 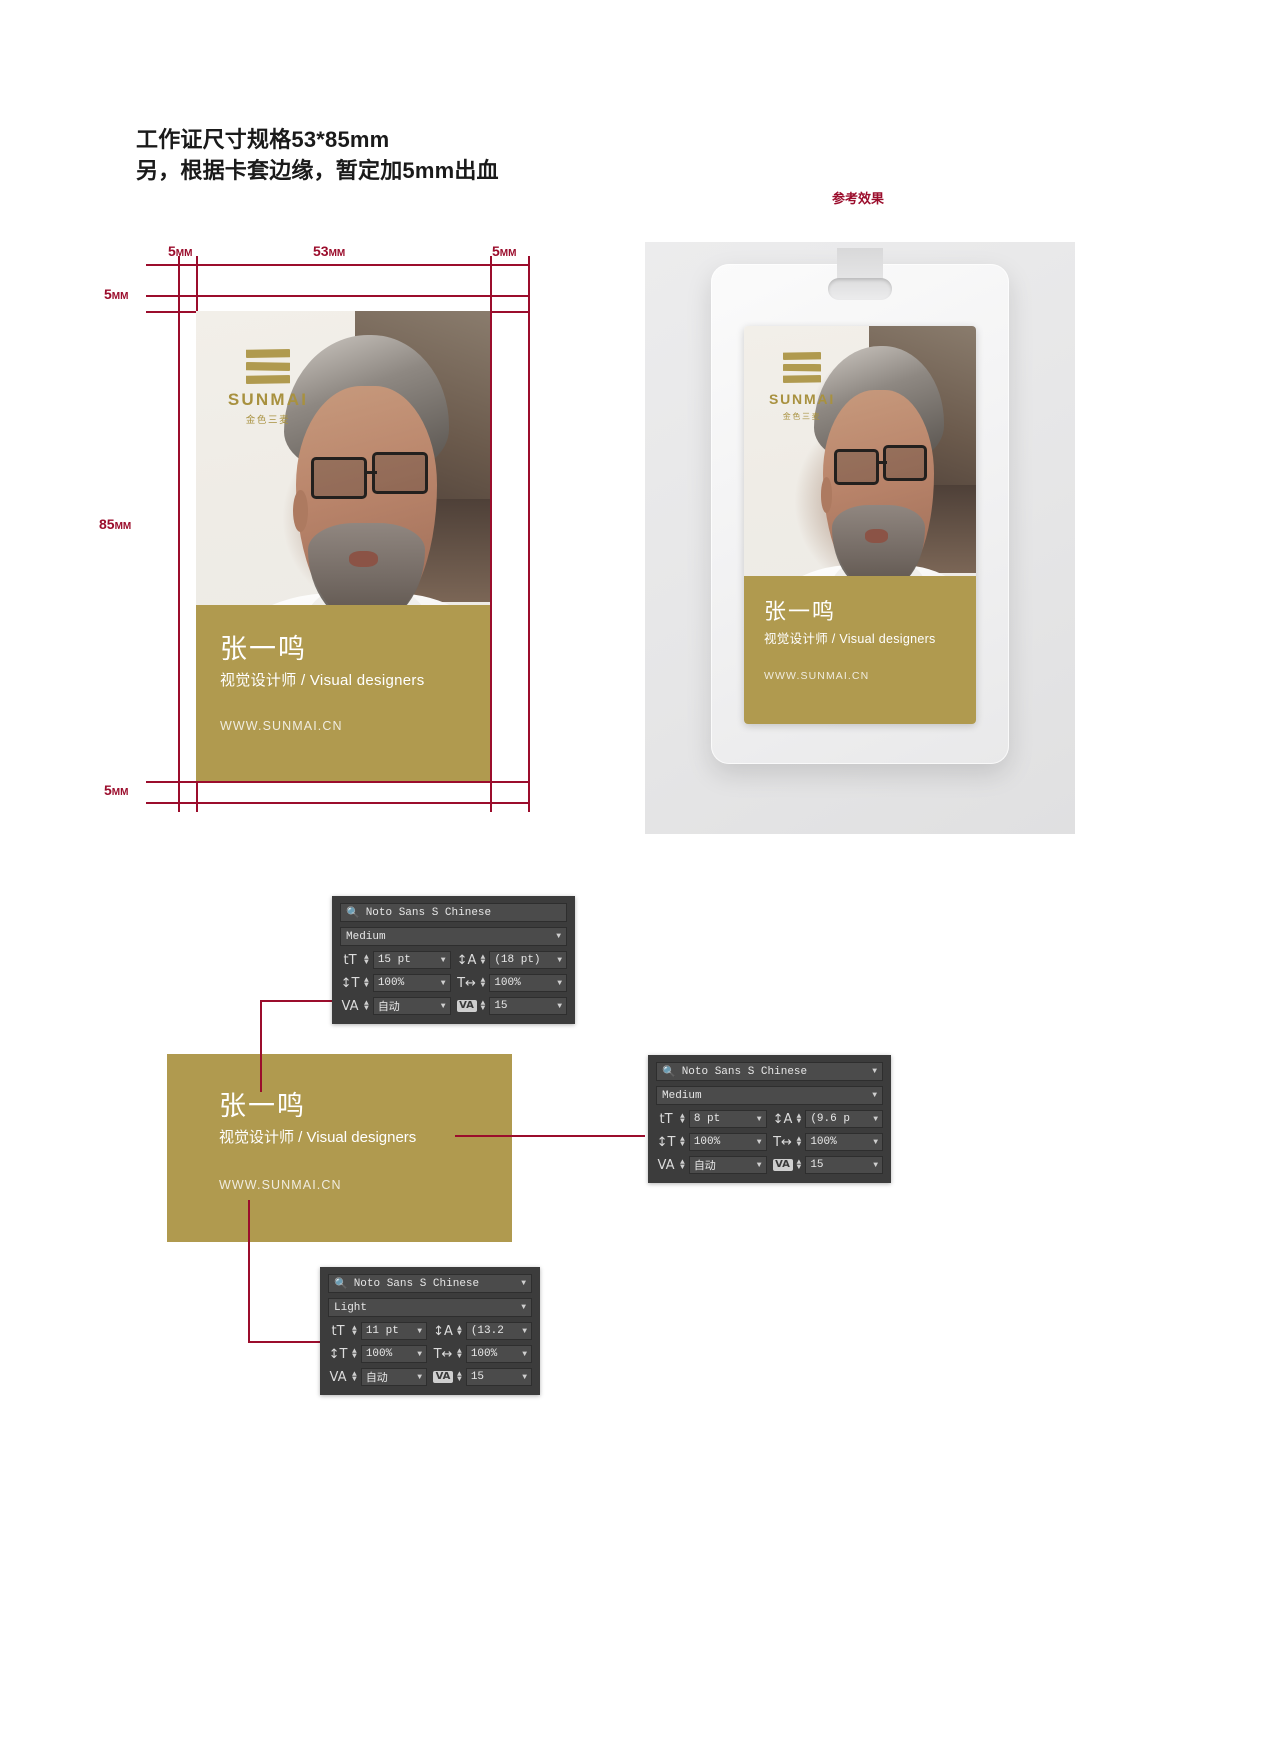 I want to click on font-style-select: Light ▼, so click(x=430, y=1307).